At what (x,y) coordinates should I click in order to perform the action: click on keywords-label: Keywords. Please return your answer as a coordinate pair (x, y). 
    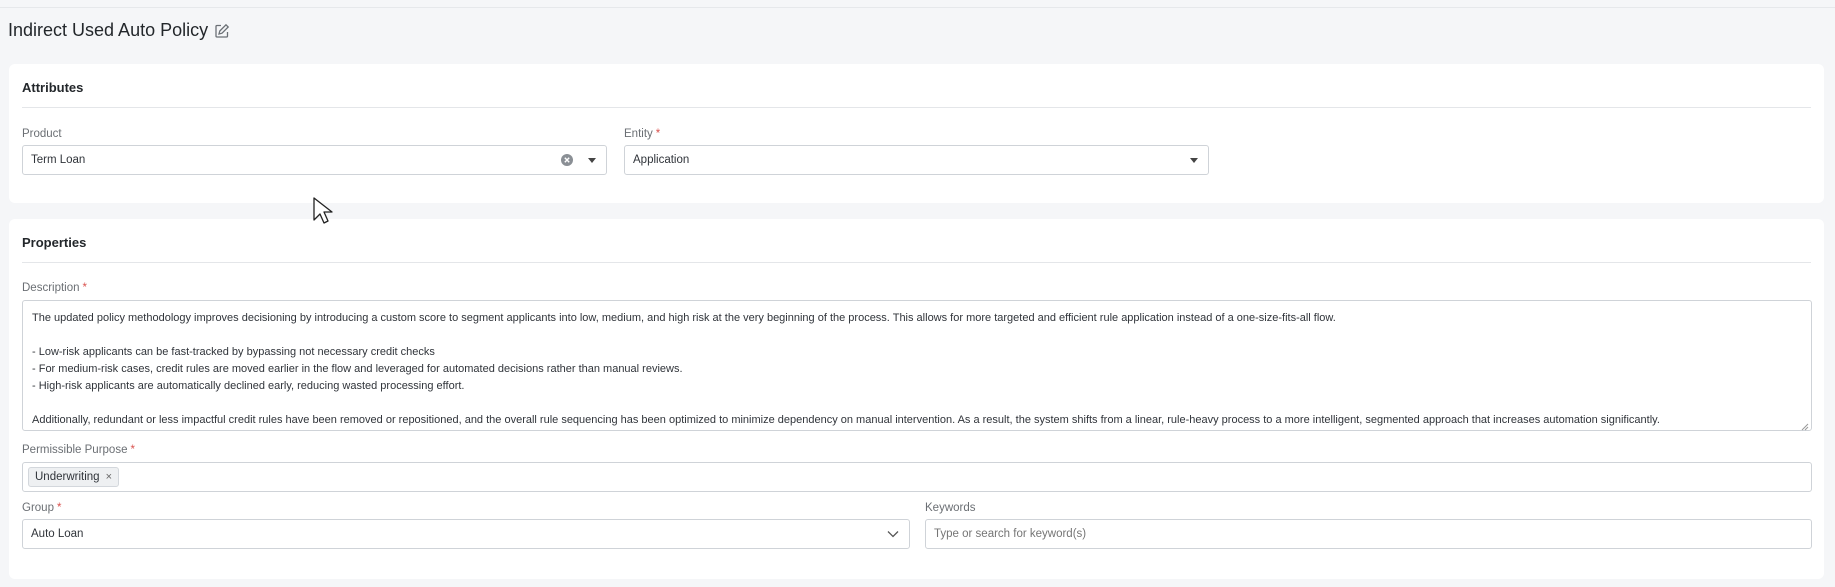
    Looking at the image, I should click on (950, 508).